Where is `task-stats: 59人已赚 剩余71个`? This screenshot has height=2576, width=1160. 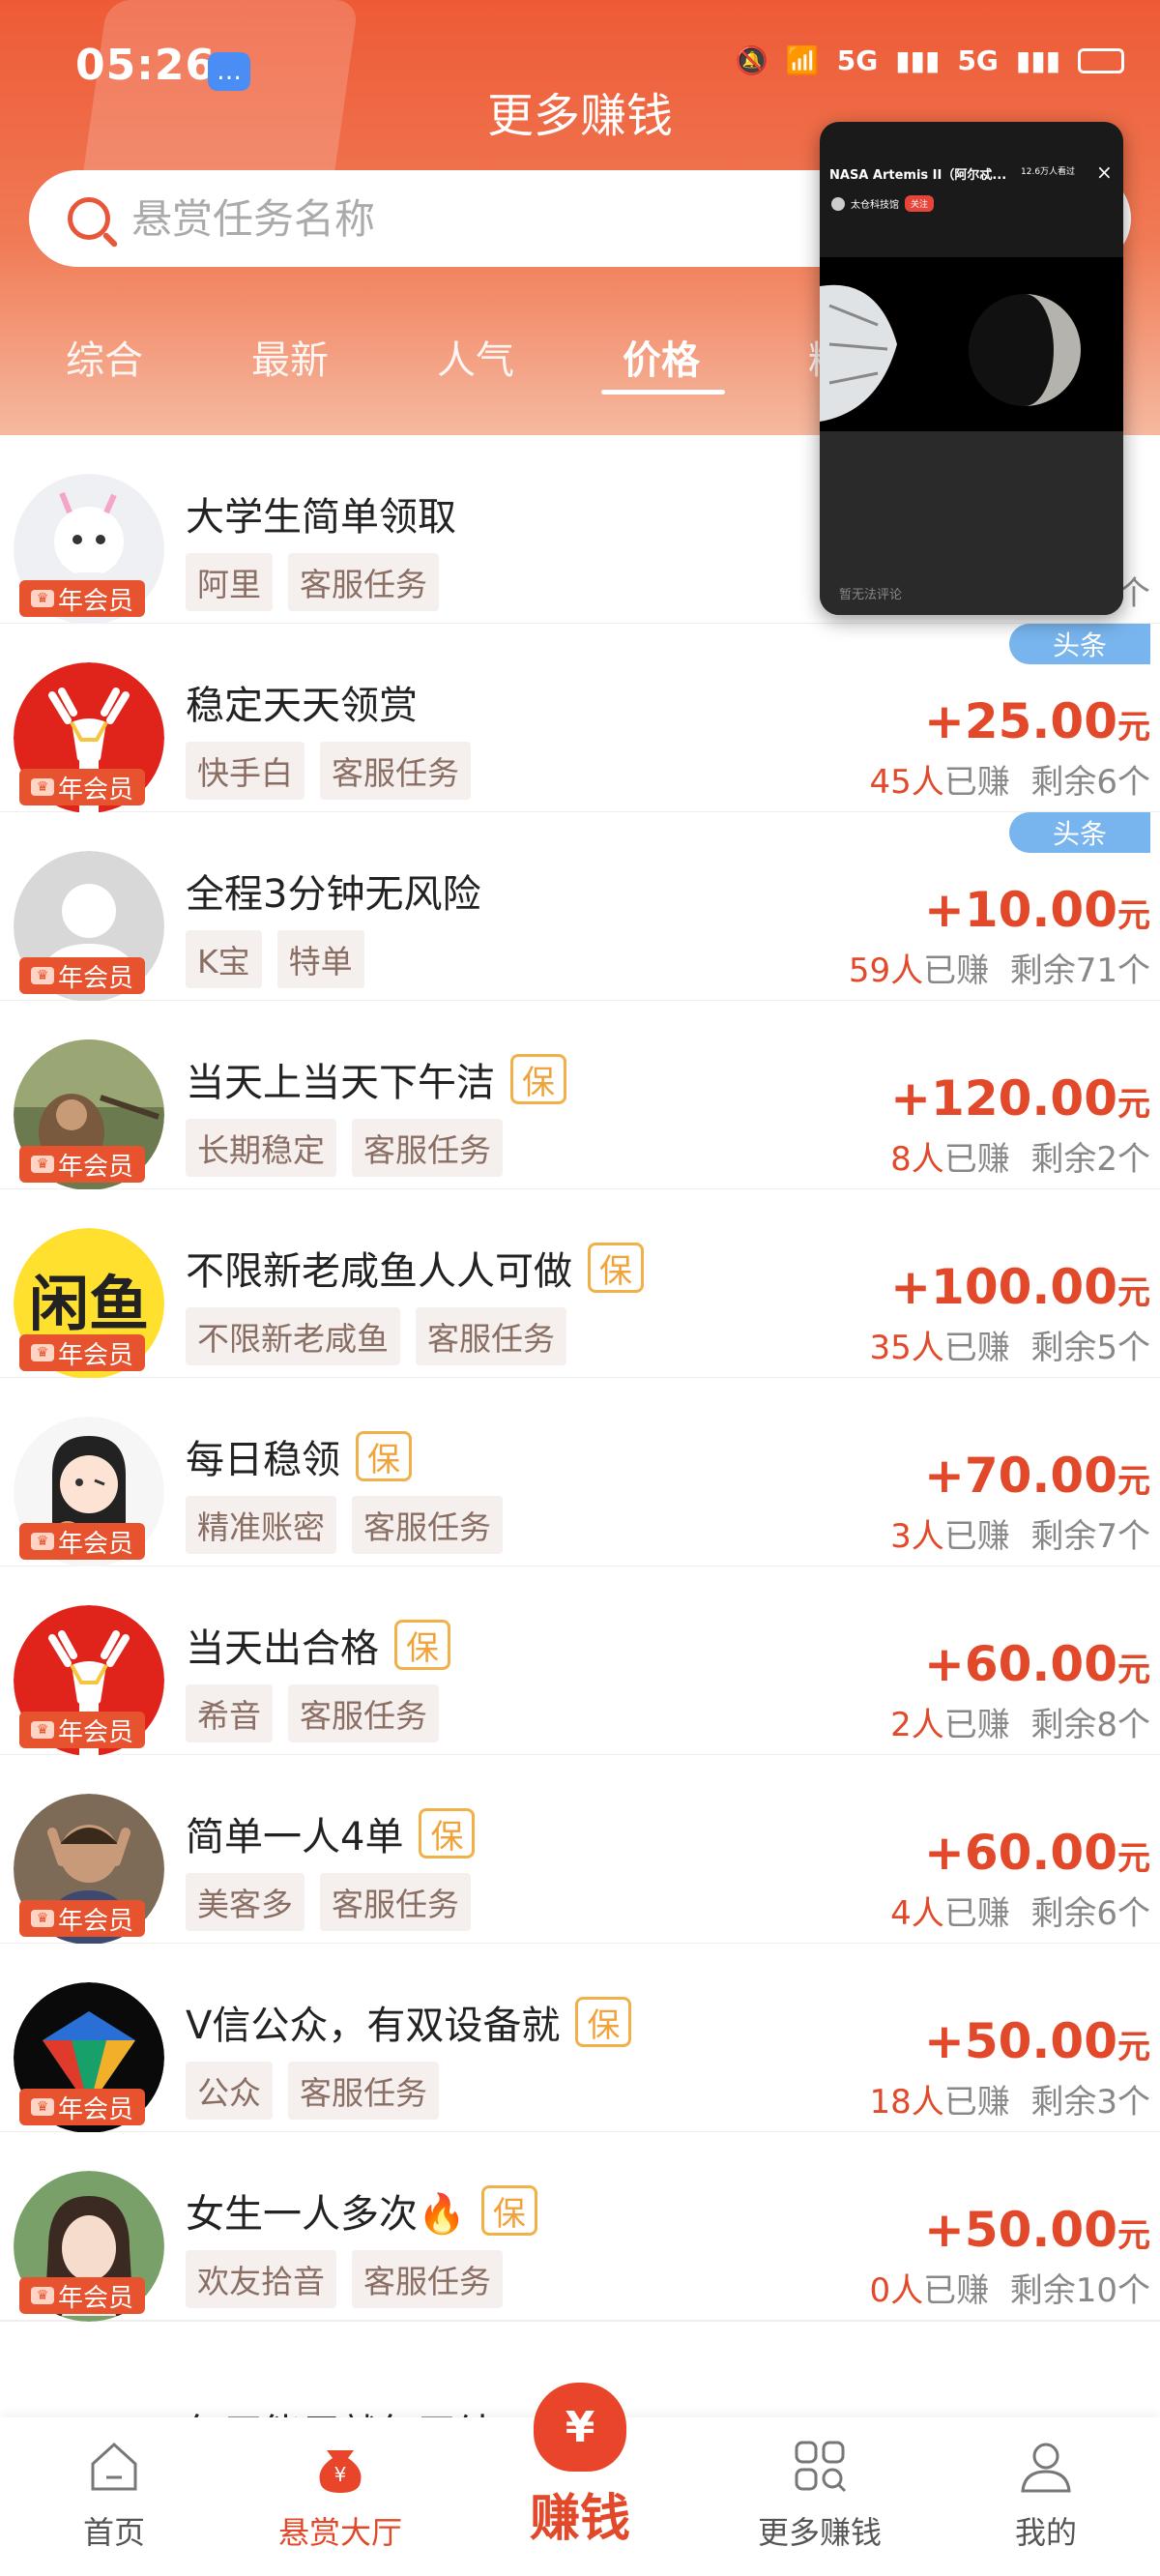
task-stats: 59人已赚 剩余71个 is located at coordinates (999, 967).